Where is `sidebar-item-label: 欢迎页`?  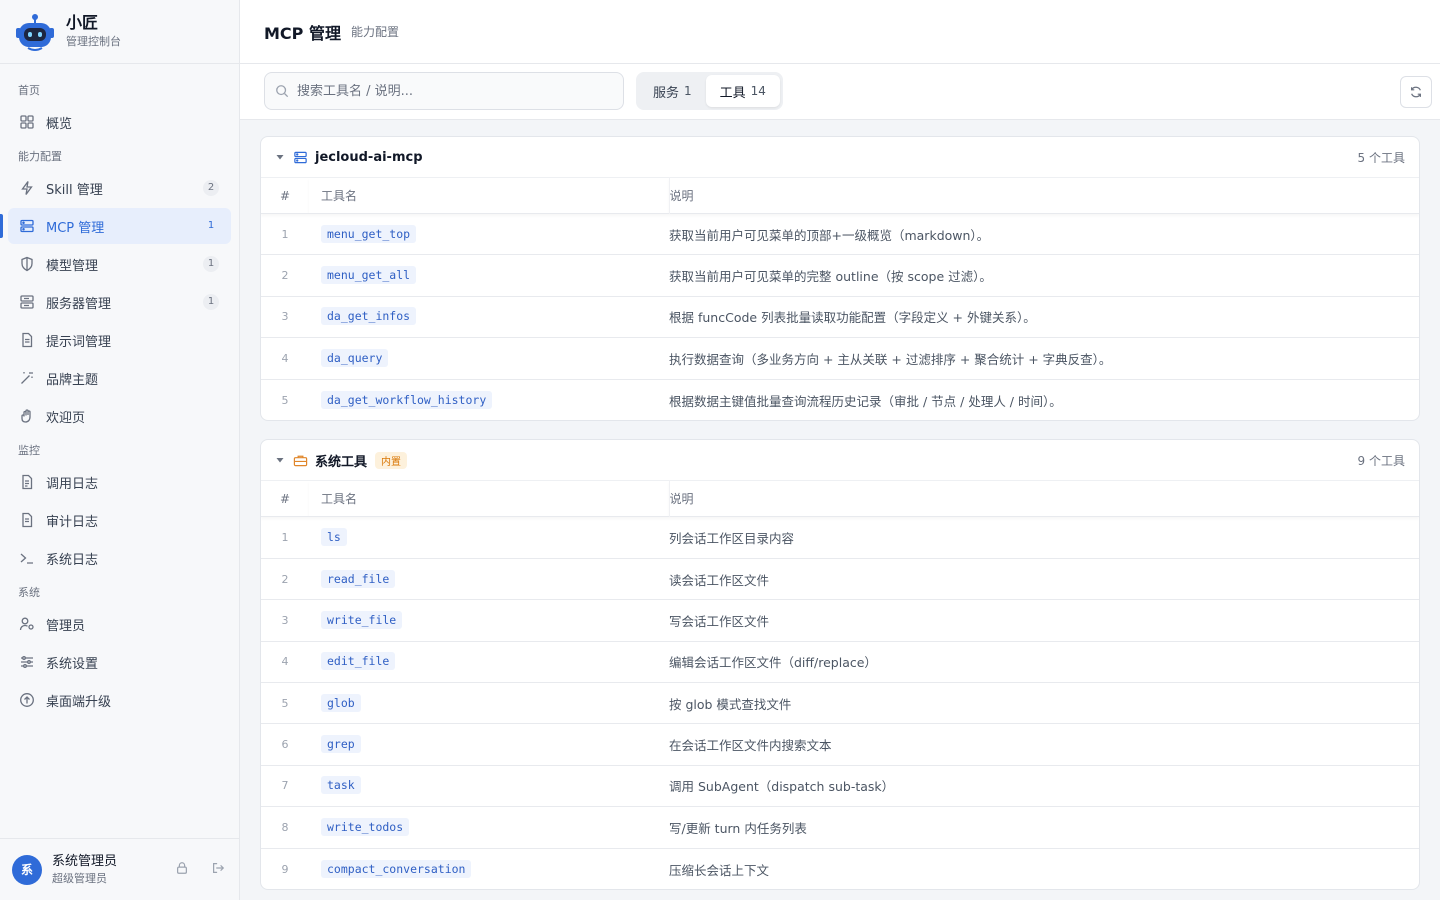 sidebar-item-label: 欢迎页 is located at coordinates (66, 418).